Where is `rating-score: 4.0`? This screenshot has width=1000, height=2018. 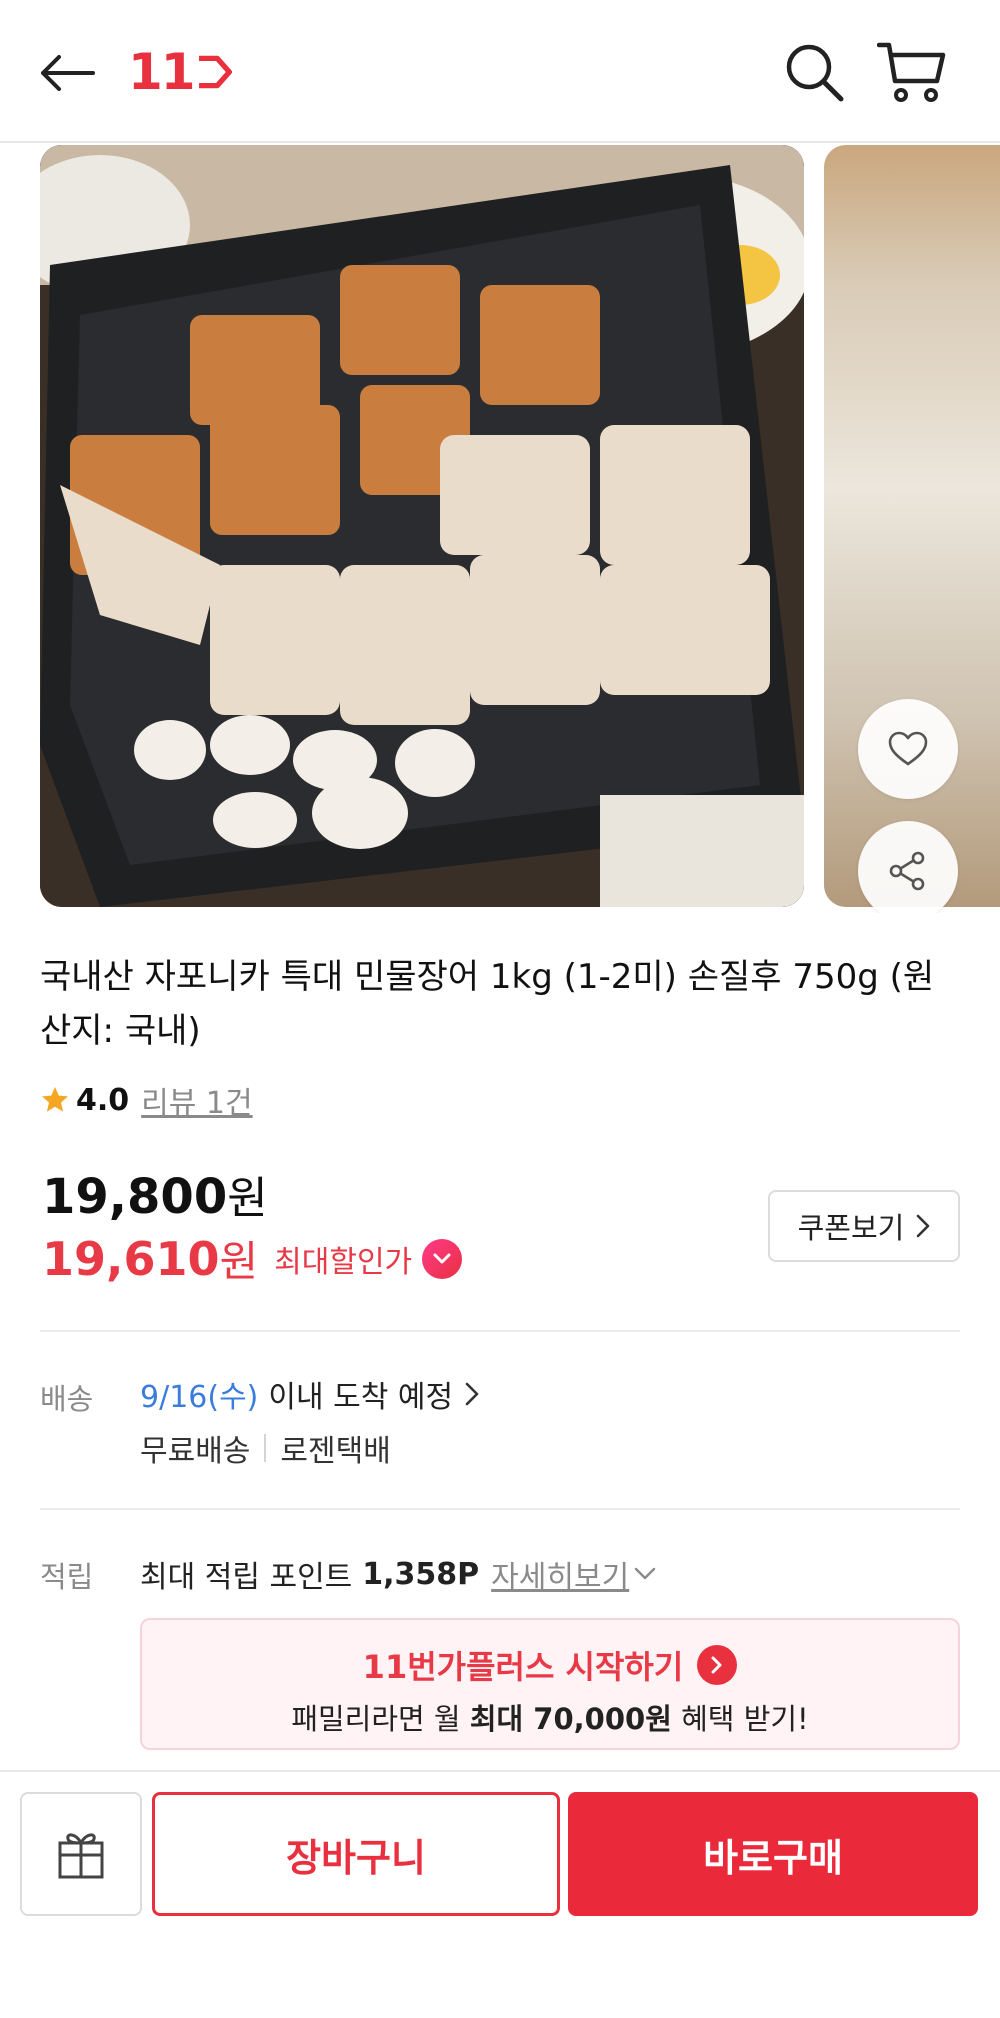 rating-score: 4.0 is located at coordinates (103, 1100).